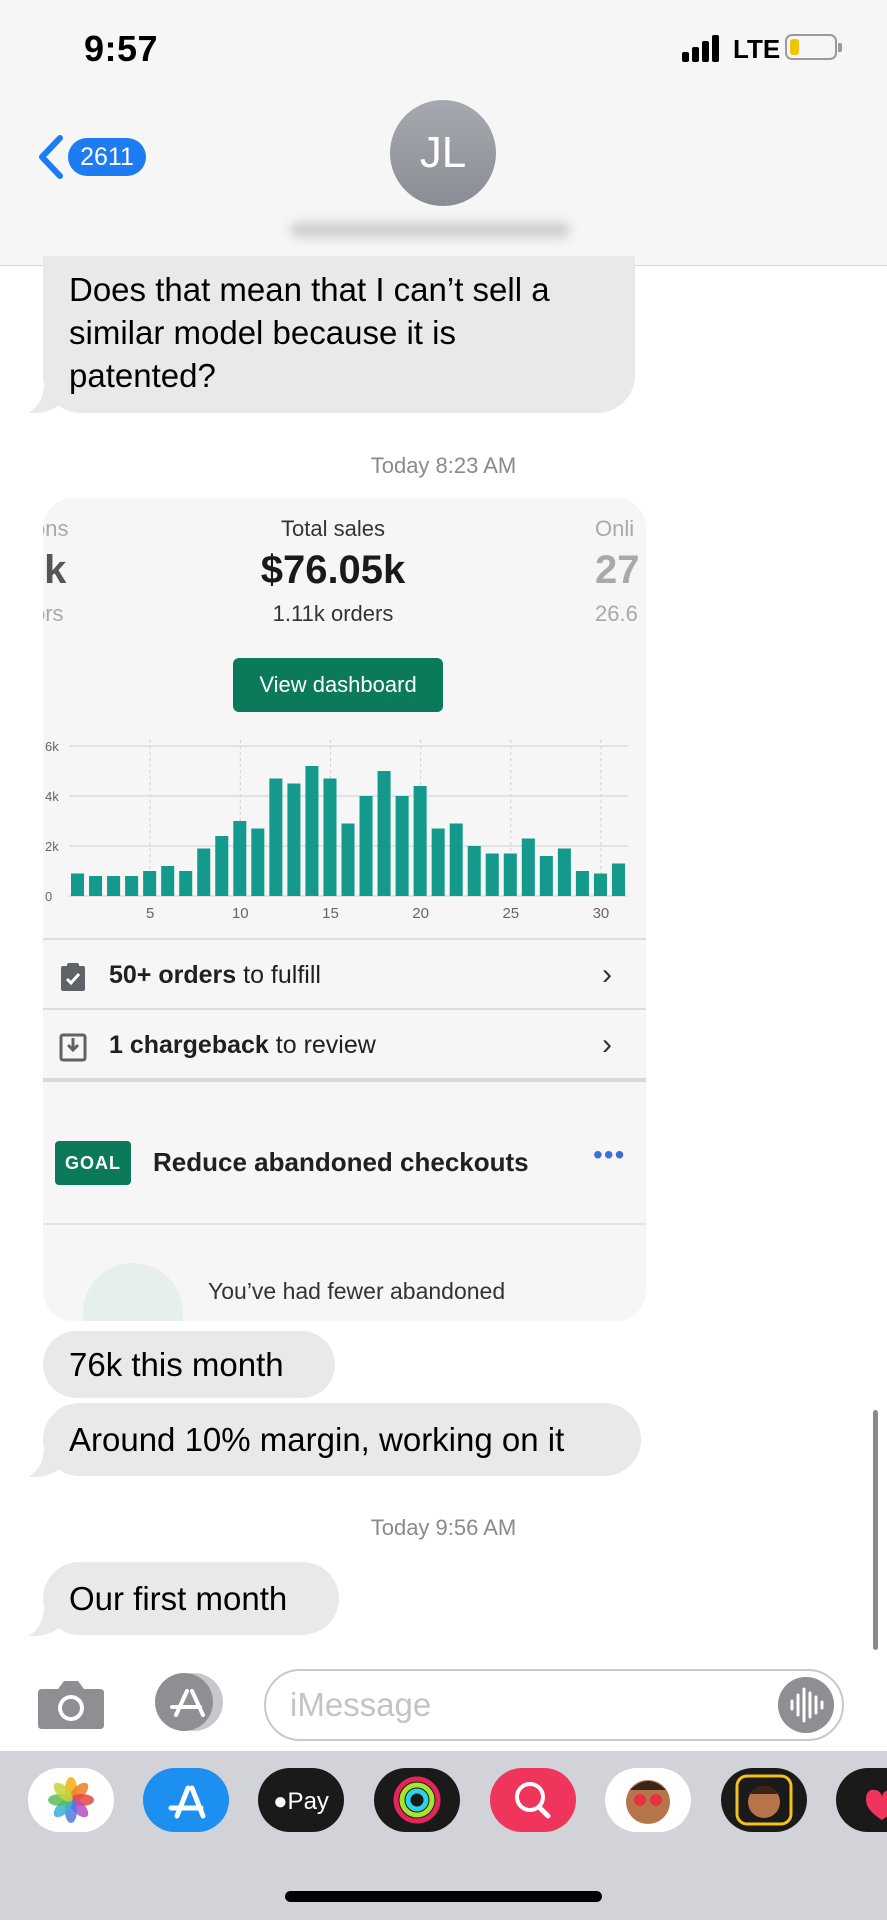 The width and height of the screenshot is (887, 1920). What do you see at coordinates (189, 1364) in the screenshot?
I see `message-bubble-received: 76k this month` at bounding box center [189, 1364].